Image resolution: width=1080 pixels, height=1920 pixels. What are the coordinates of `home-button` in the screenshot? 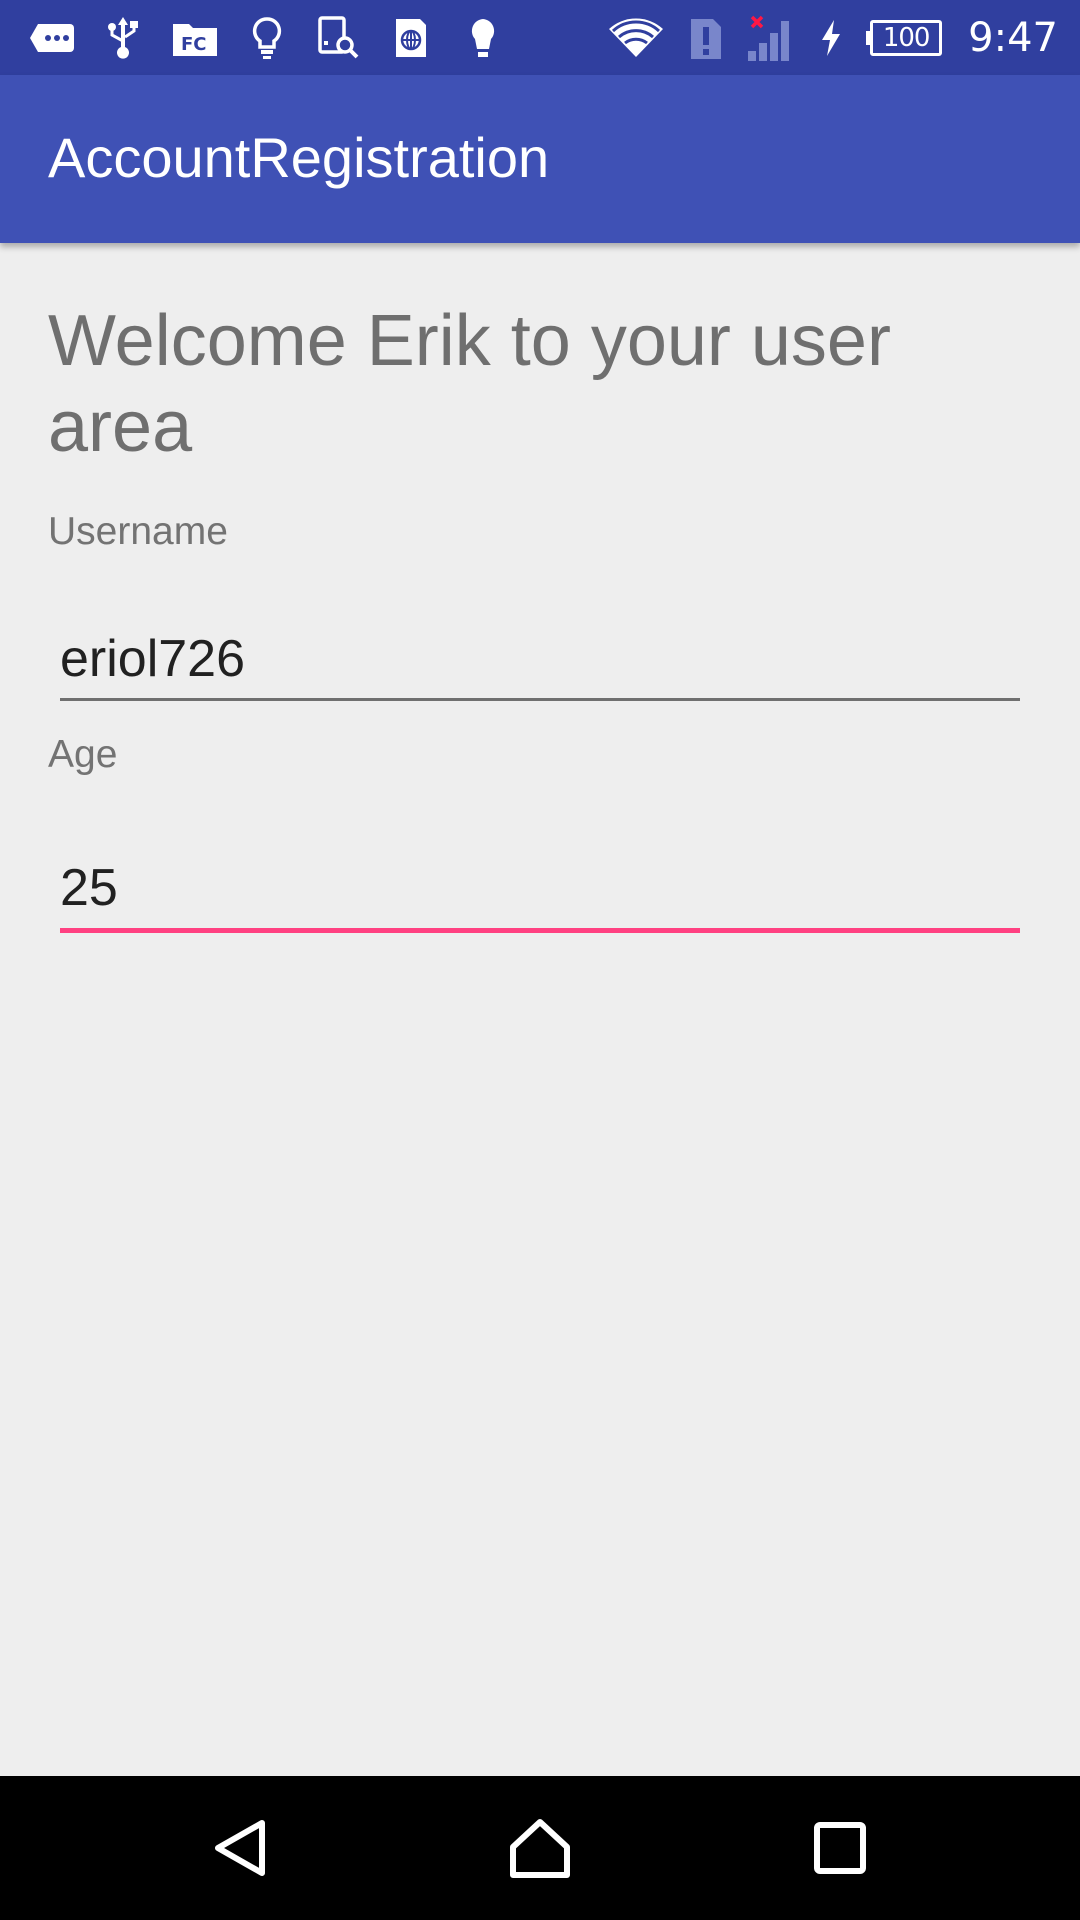 It's located at (540, 1848).